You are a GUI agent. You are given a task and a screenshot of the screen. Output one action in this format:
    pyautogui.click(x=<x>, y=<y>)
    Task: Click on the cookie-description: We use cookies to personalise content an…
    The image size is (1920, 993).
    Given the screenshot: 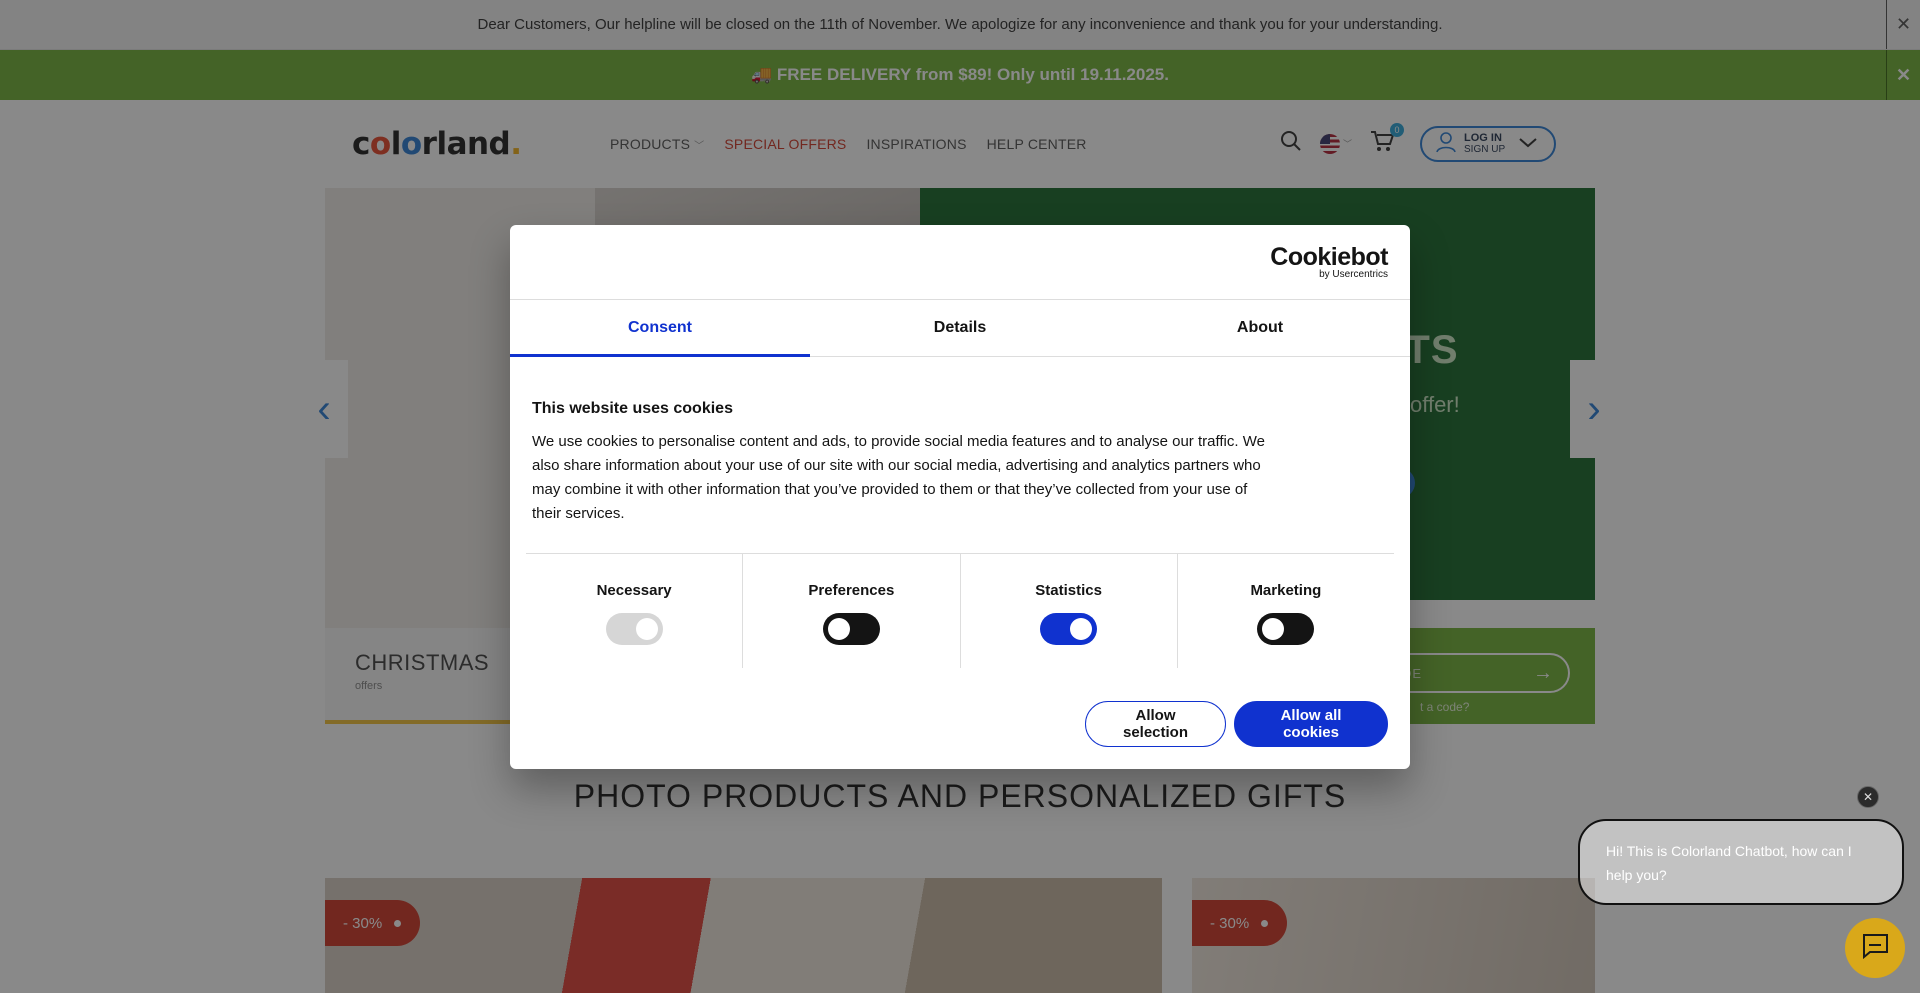 What is the action you would take?
    pyautogui.click(x=898, y=477)
    